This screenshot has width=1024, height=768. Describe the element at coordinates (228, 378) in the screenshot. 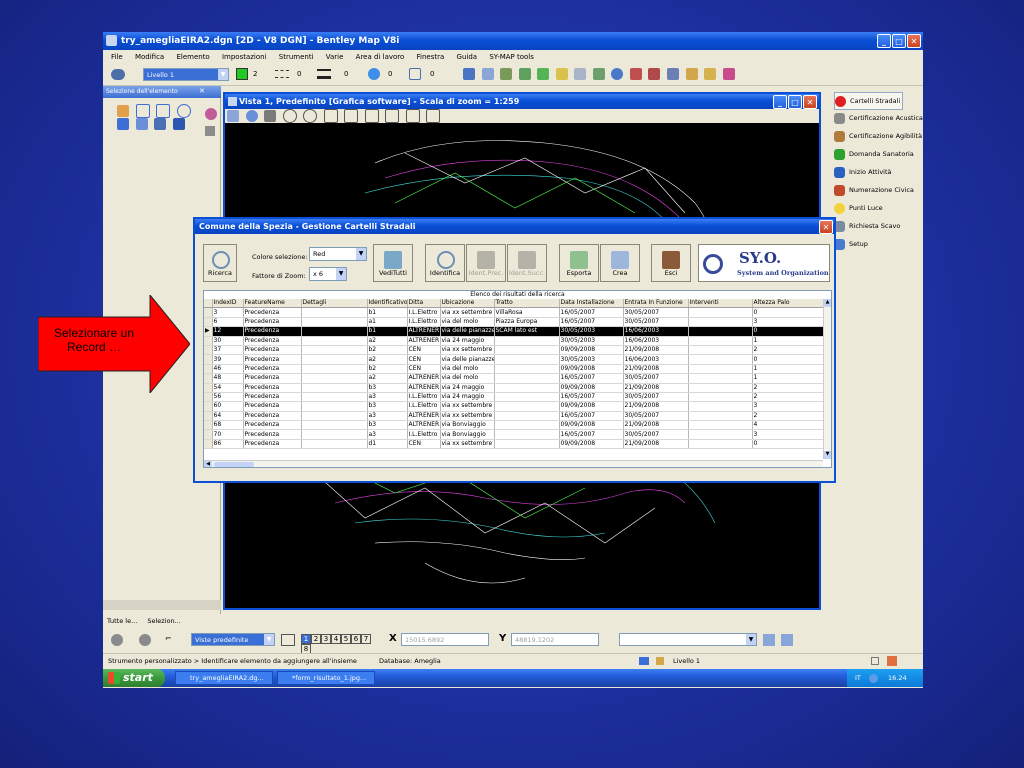

I see `cell-indexid: 48` at that location.